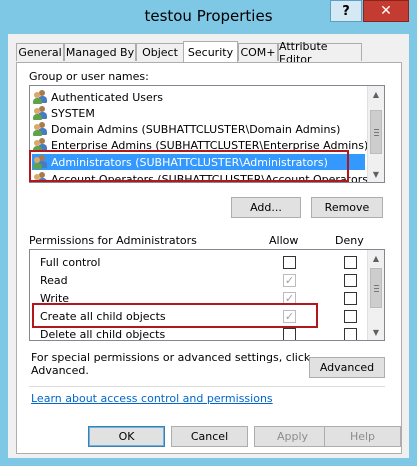 Image resolution: width=417 pixels, height=466 pixels. What do you see at coordinates (209, 436) in the screenshot?
I see `cancel-button: Cancel` at bounding box center [209, 436].